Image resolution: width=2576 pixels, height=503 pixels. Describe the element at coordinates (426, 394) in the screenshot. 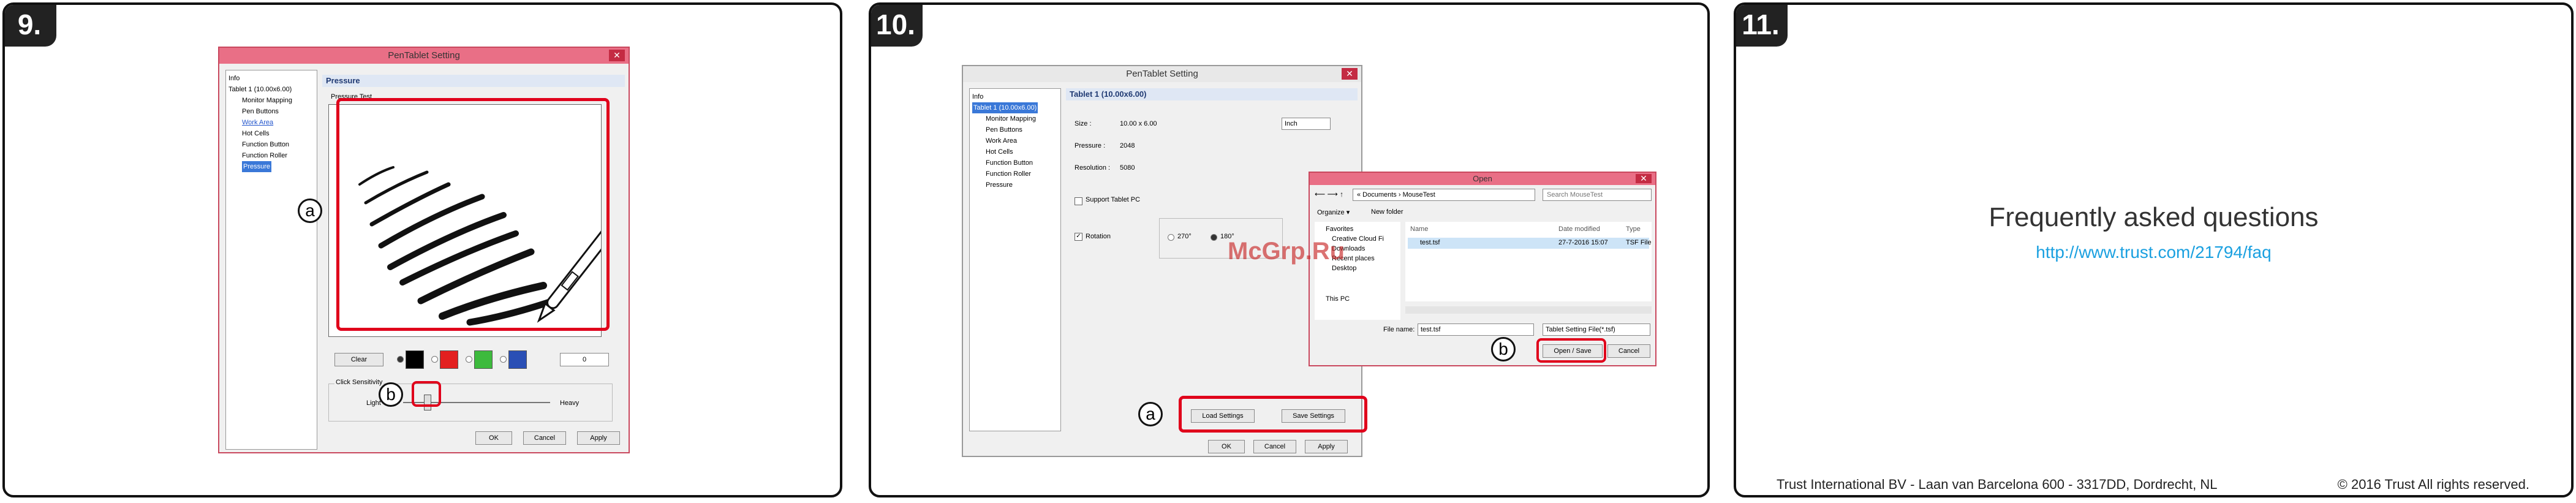

I see `highlight-slider` at that location.